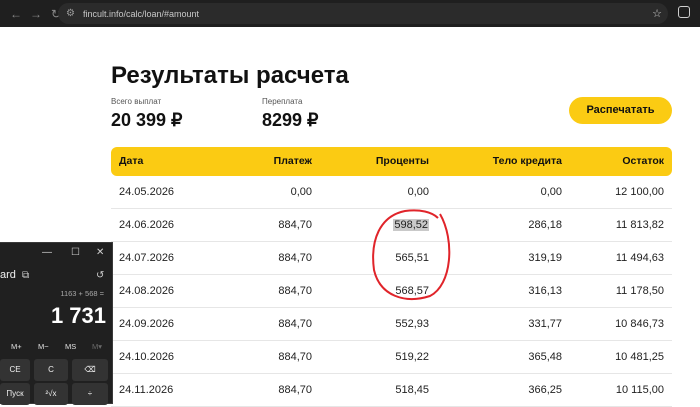 Image resolution: width=700 pixels, height=407 pixels. I want to click on clear-entry-button: CE, so click(15, 370).